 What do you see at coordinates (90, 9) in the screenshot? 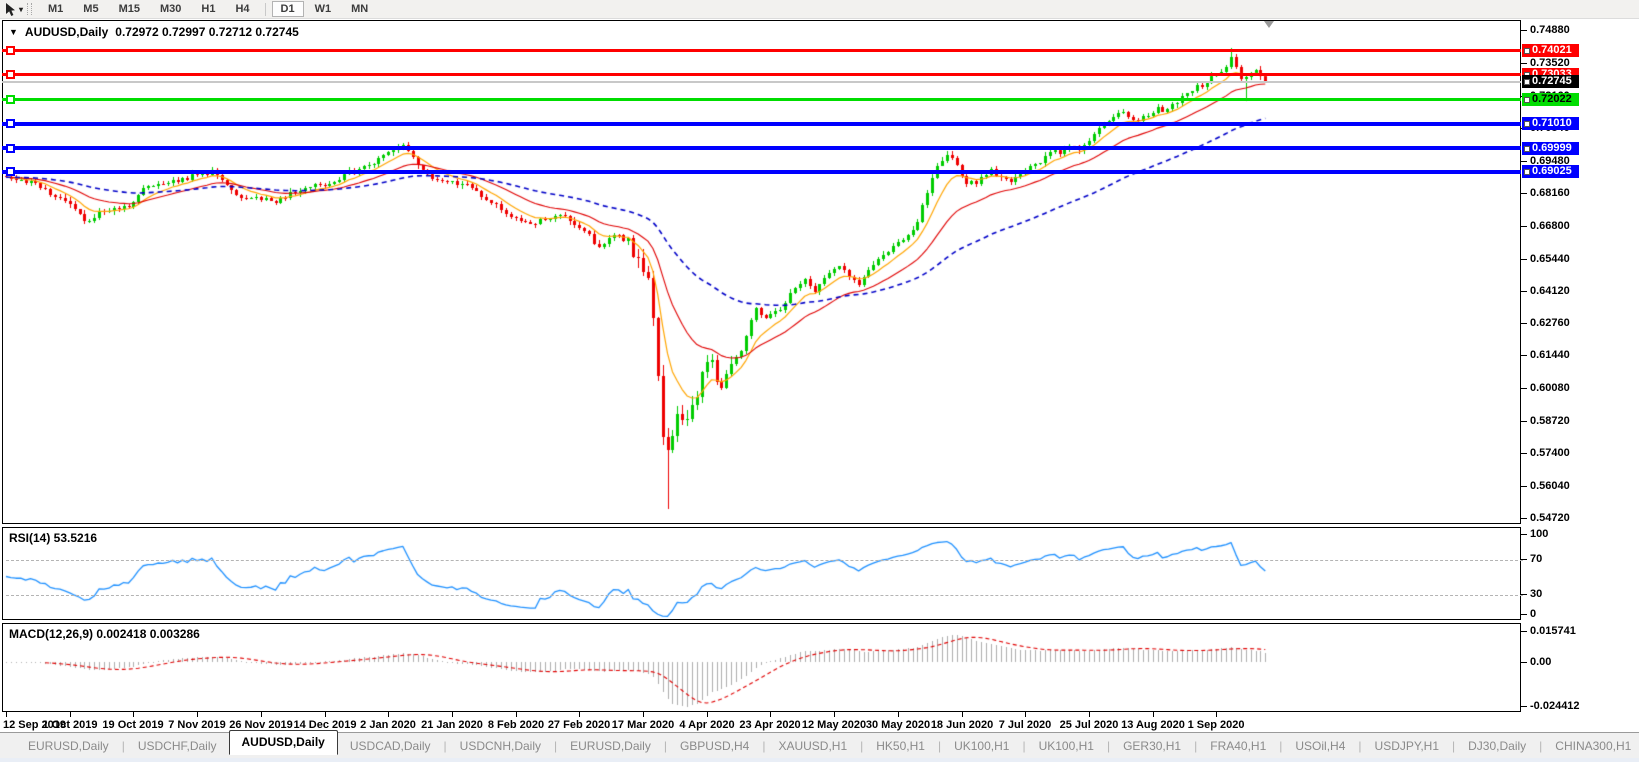
I see `timeframe-button-m5: M5` at bounding box center [90, 9].